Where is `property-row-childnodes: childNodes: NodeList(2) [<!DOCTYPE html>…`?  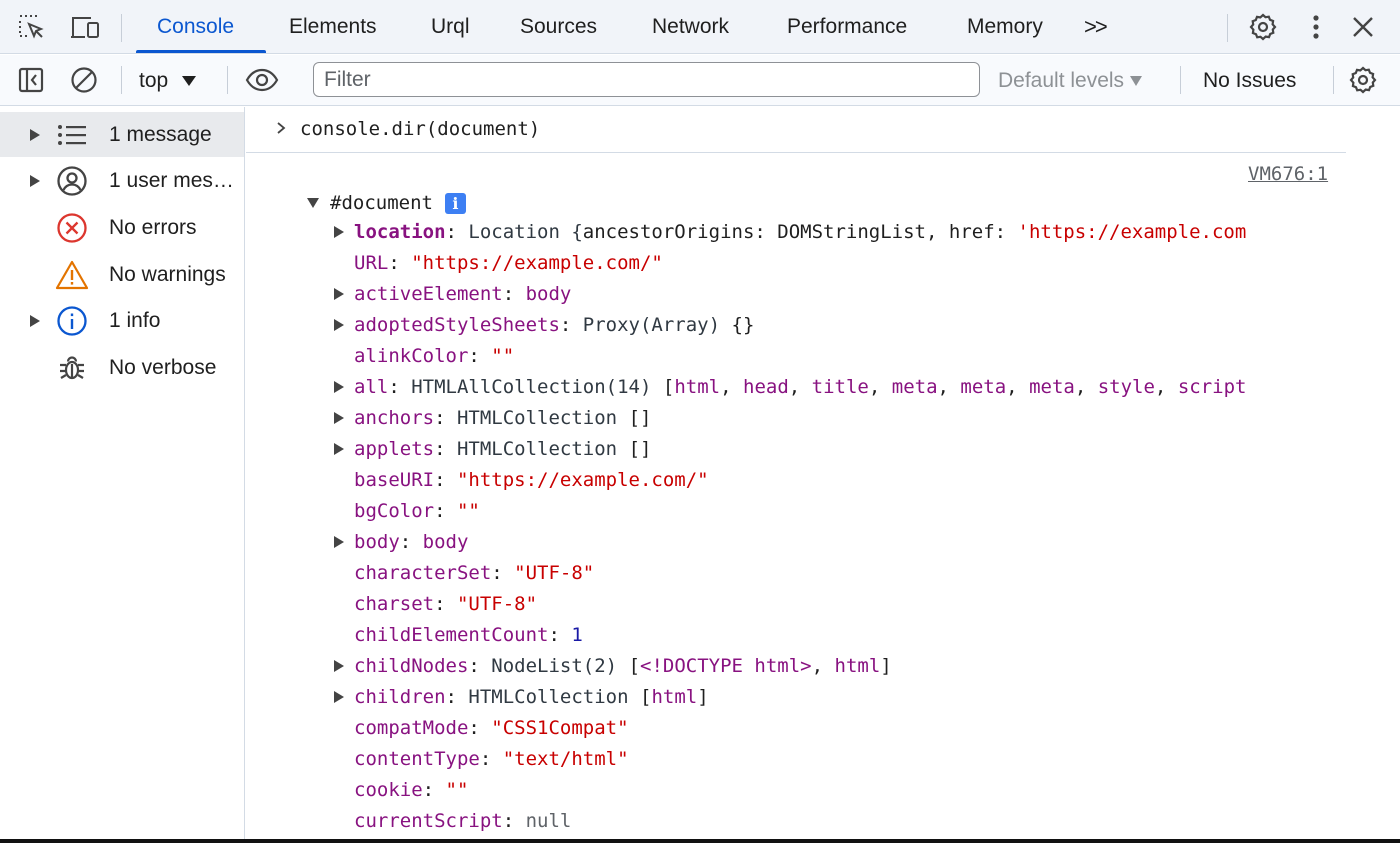
property-row-childnodes: childNodes: NodeList(2) [<!DOCTYPE html>… is located at coordinates (623, 666).